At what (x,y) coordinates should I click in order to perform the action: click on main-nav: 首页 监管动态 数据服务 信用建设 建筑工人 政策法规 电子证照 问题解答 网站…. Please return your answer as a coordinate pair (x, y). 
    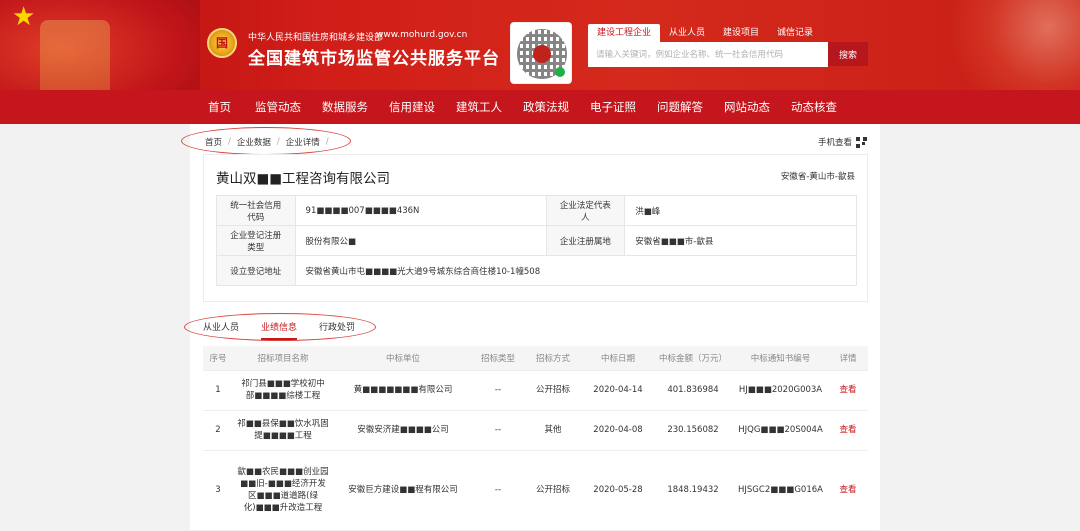
    Looking at the image, I should click on (540, 107).